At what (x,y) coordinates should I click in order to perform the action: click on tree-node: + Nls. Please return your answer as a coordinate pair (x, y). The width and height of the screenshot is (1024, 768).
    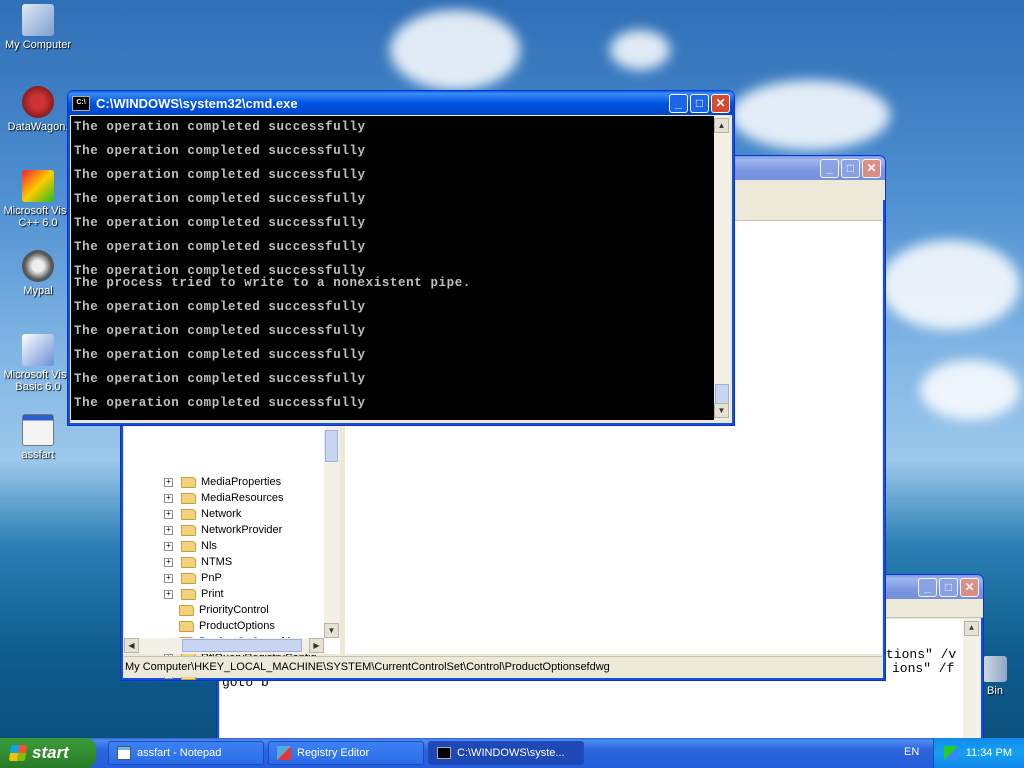
    Looking at the image, I should click on (190, 546).